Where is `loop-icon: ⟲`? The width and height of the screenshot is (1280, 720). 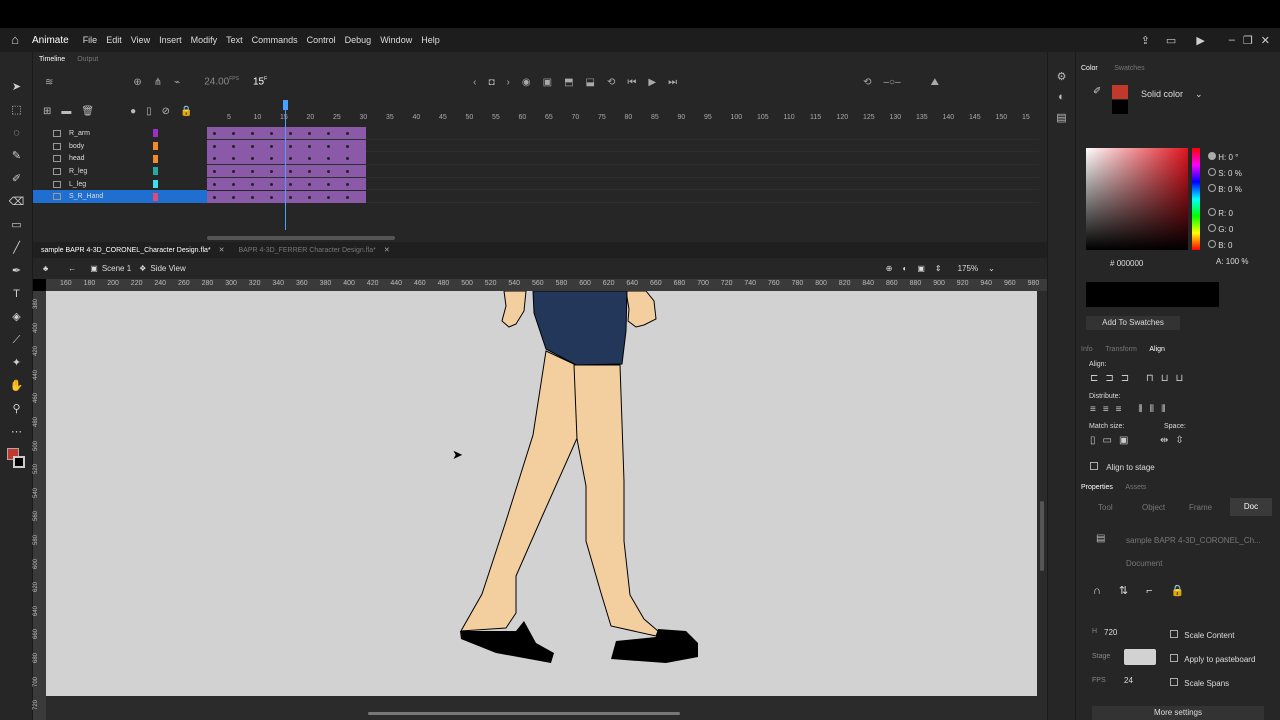 loop-icon: ⟲ is located at coordinates (611, 82).